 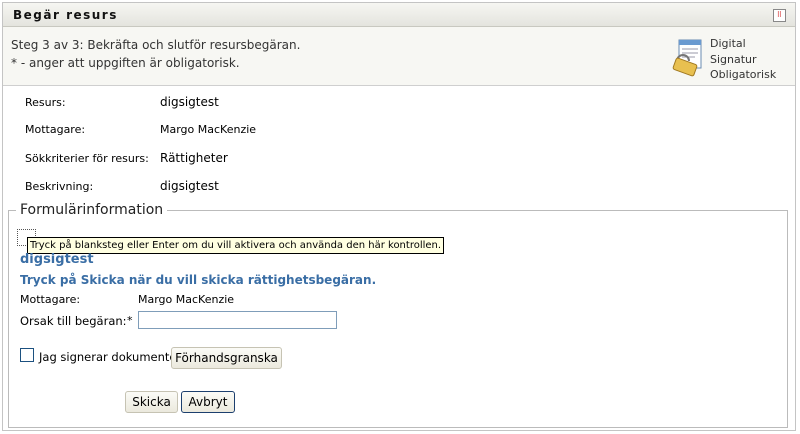 What do you see at coordinates (125, 63) in the screenshot?
I see `required-note: * - anger att uppgiften är obligatorisk.` at bounding box center [125, 63].